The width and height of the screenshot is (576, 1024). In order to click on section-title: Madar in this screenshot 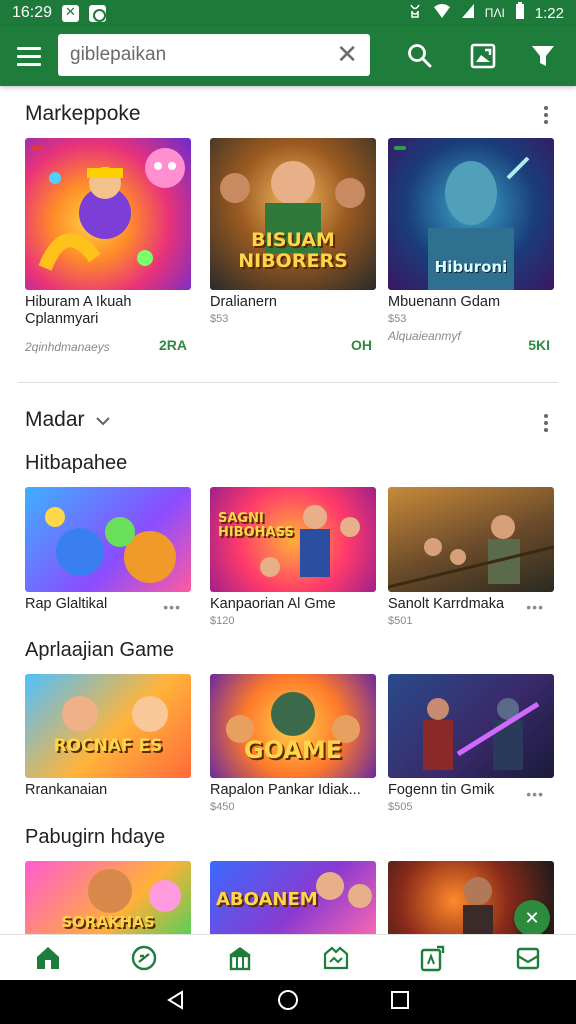, I will do `click(68, 420)`.